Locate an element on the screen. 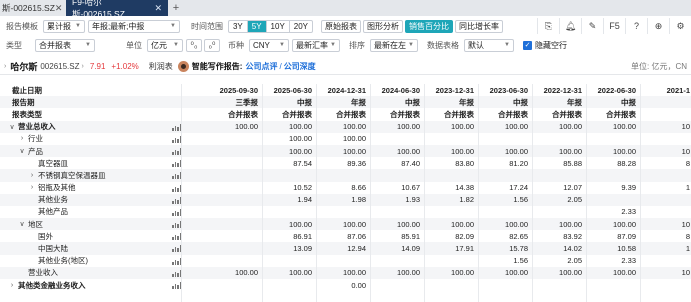 The width and height of the screenshot is (691, 302). table-cell: 0.00 is located at coordinates (358, 285).